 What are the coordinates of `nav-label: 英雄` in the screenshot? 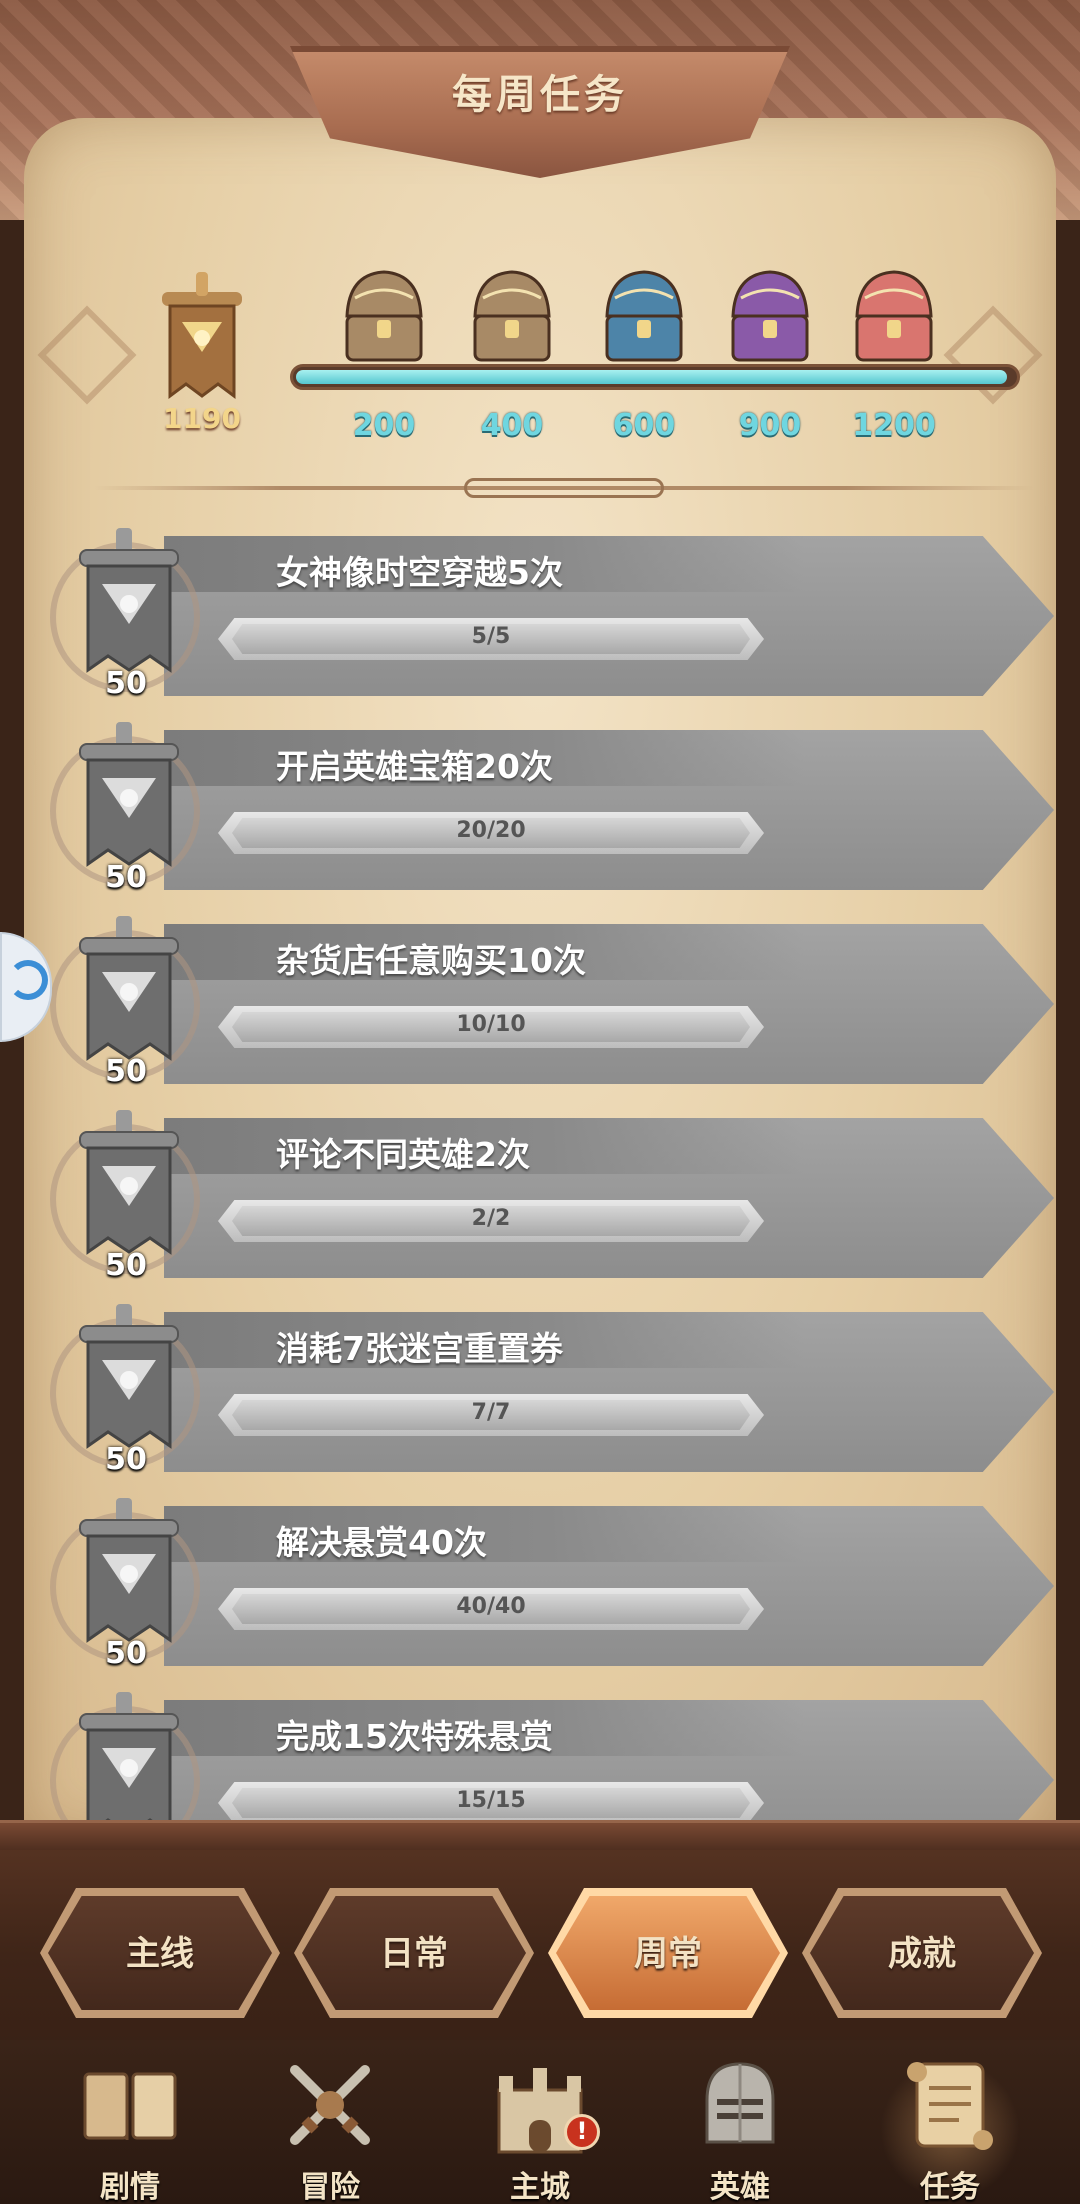 It's located at (740, 2187).